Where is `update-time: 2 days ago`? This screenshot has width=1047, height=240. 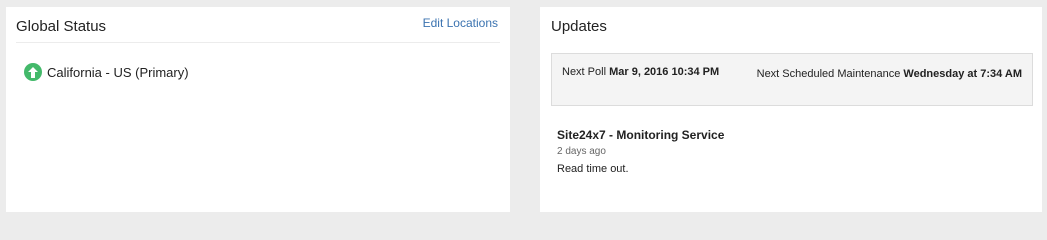 update-time: 2 days ago is located at coordinates (581, 151).